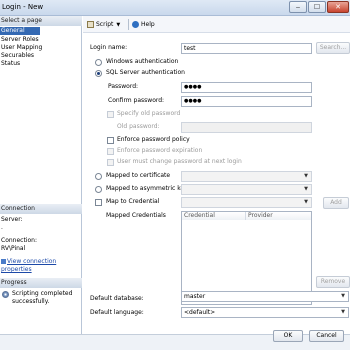 The width and height of the screenshot is (350, 350). Describe the element at coordinates (41, 64) in the screenshot. I see `page-status: Status` at that location.